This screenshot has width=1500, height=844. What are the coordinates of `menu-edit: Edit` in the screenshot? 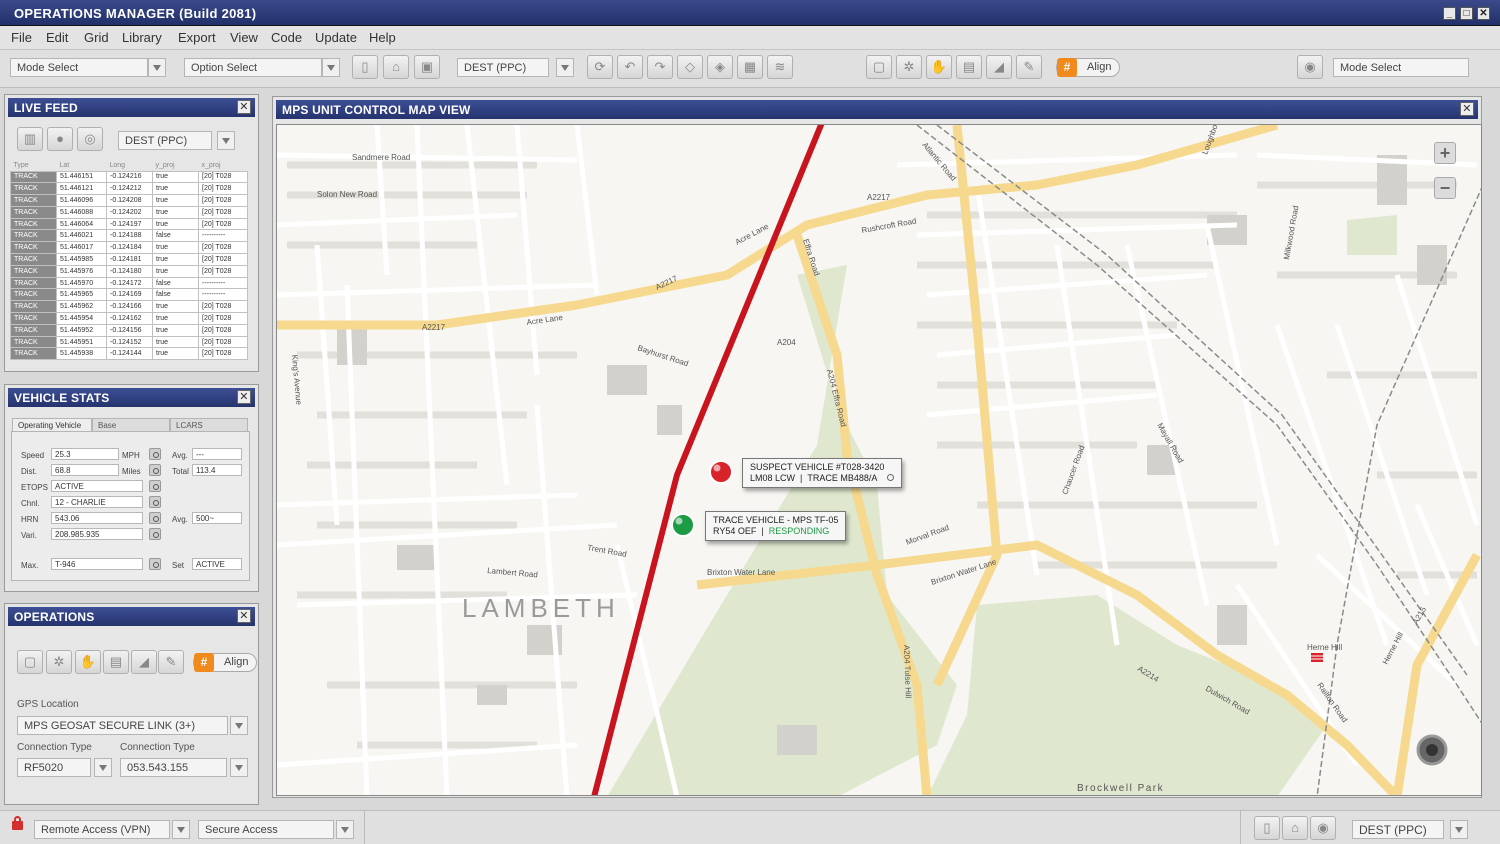 It's located at (57, 37).